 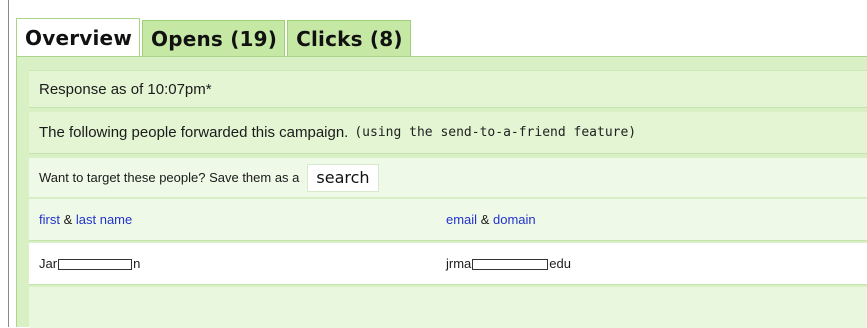 What do you see at coordinates (125, 89) in the screenshot?
I see `response-timestamp: Response as of 10:07pm*` at bounding box center [125, 89].